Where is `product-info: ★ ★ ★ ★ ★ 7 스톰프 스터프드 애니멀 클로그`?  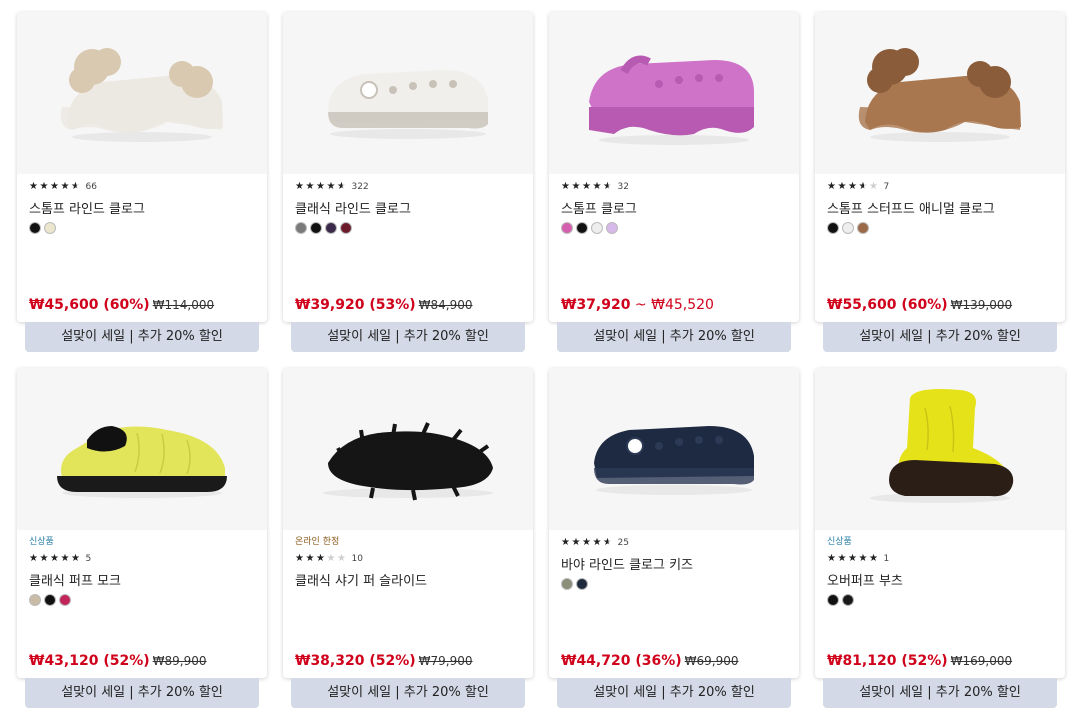
product-info: ★ ★ ★ ★ ★ 7 스톰프 스터프드 애니멀 클로그 is located at coordinates (942, 207).